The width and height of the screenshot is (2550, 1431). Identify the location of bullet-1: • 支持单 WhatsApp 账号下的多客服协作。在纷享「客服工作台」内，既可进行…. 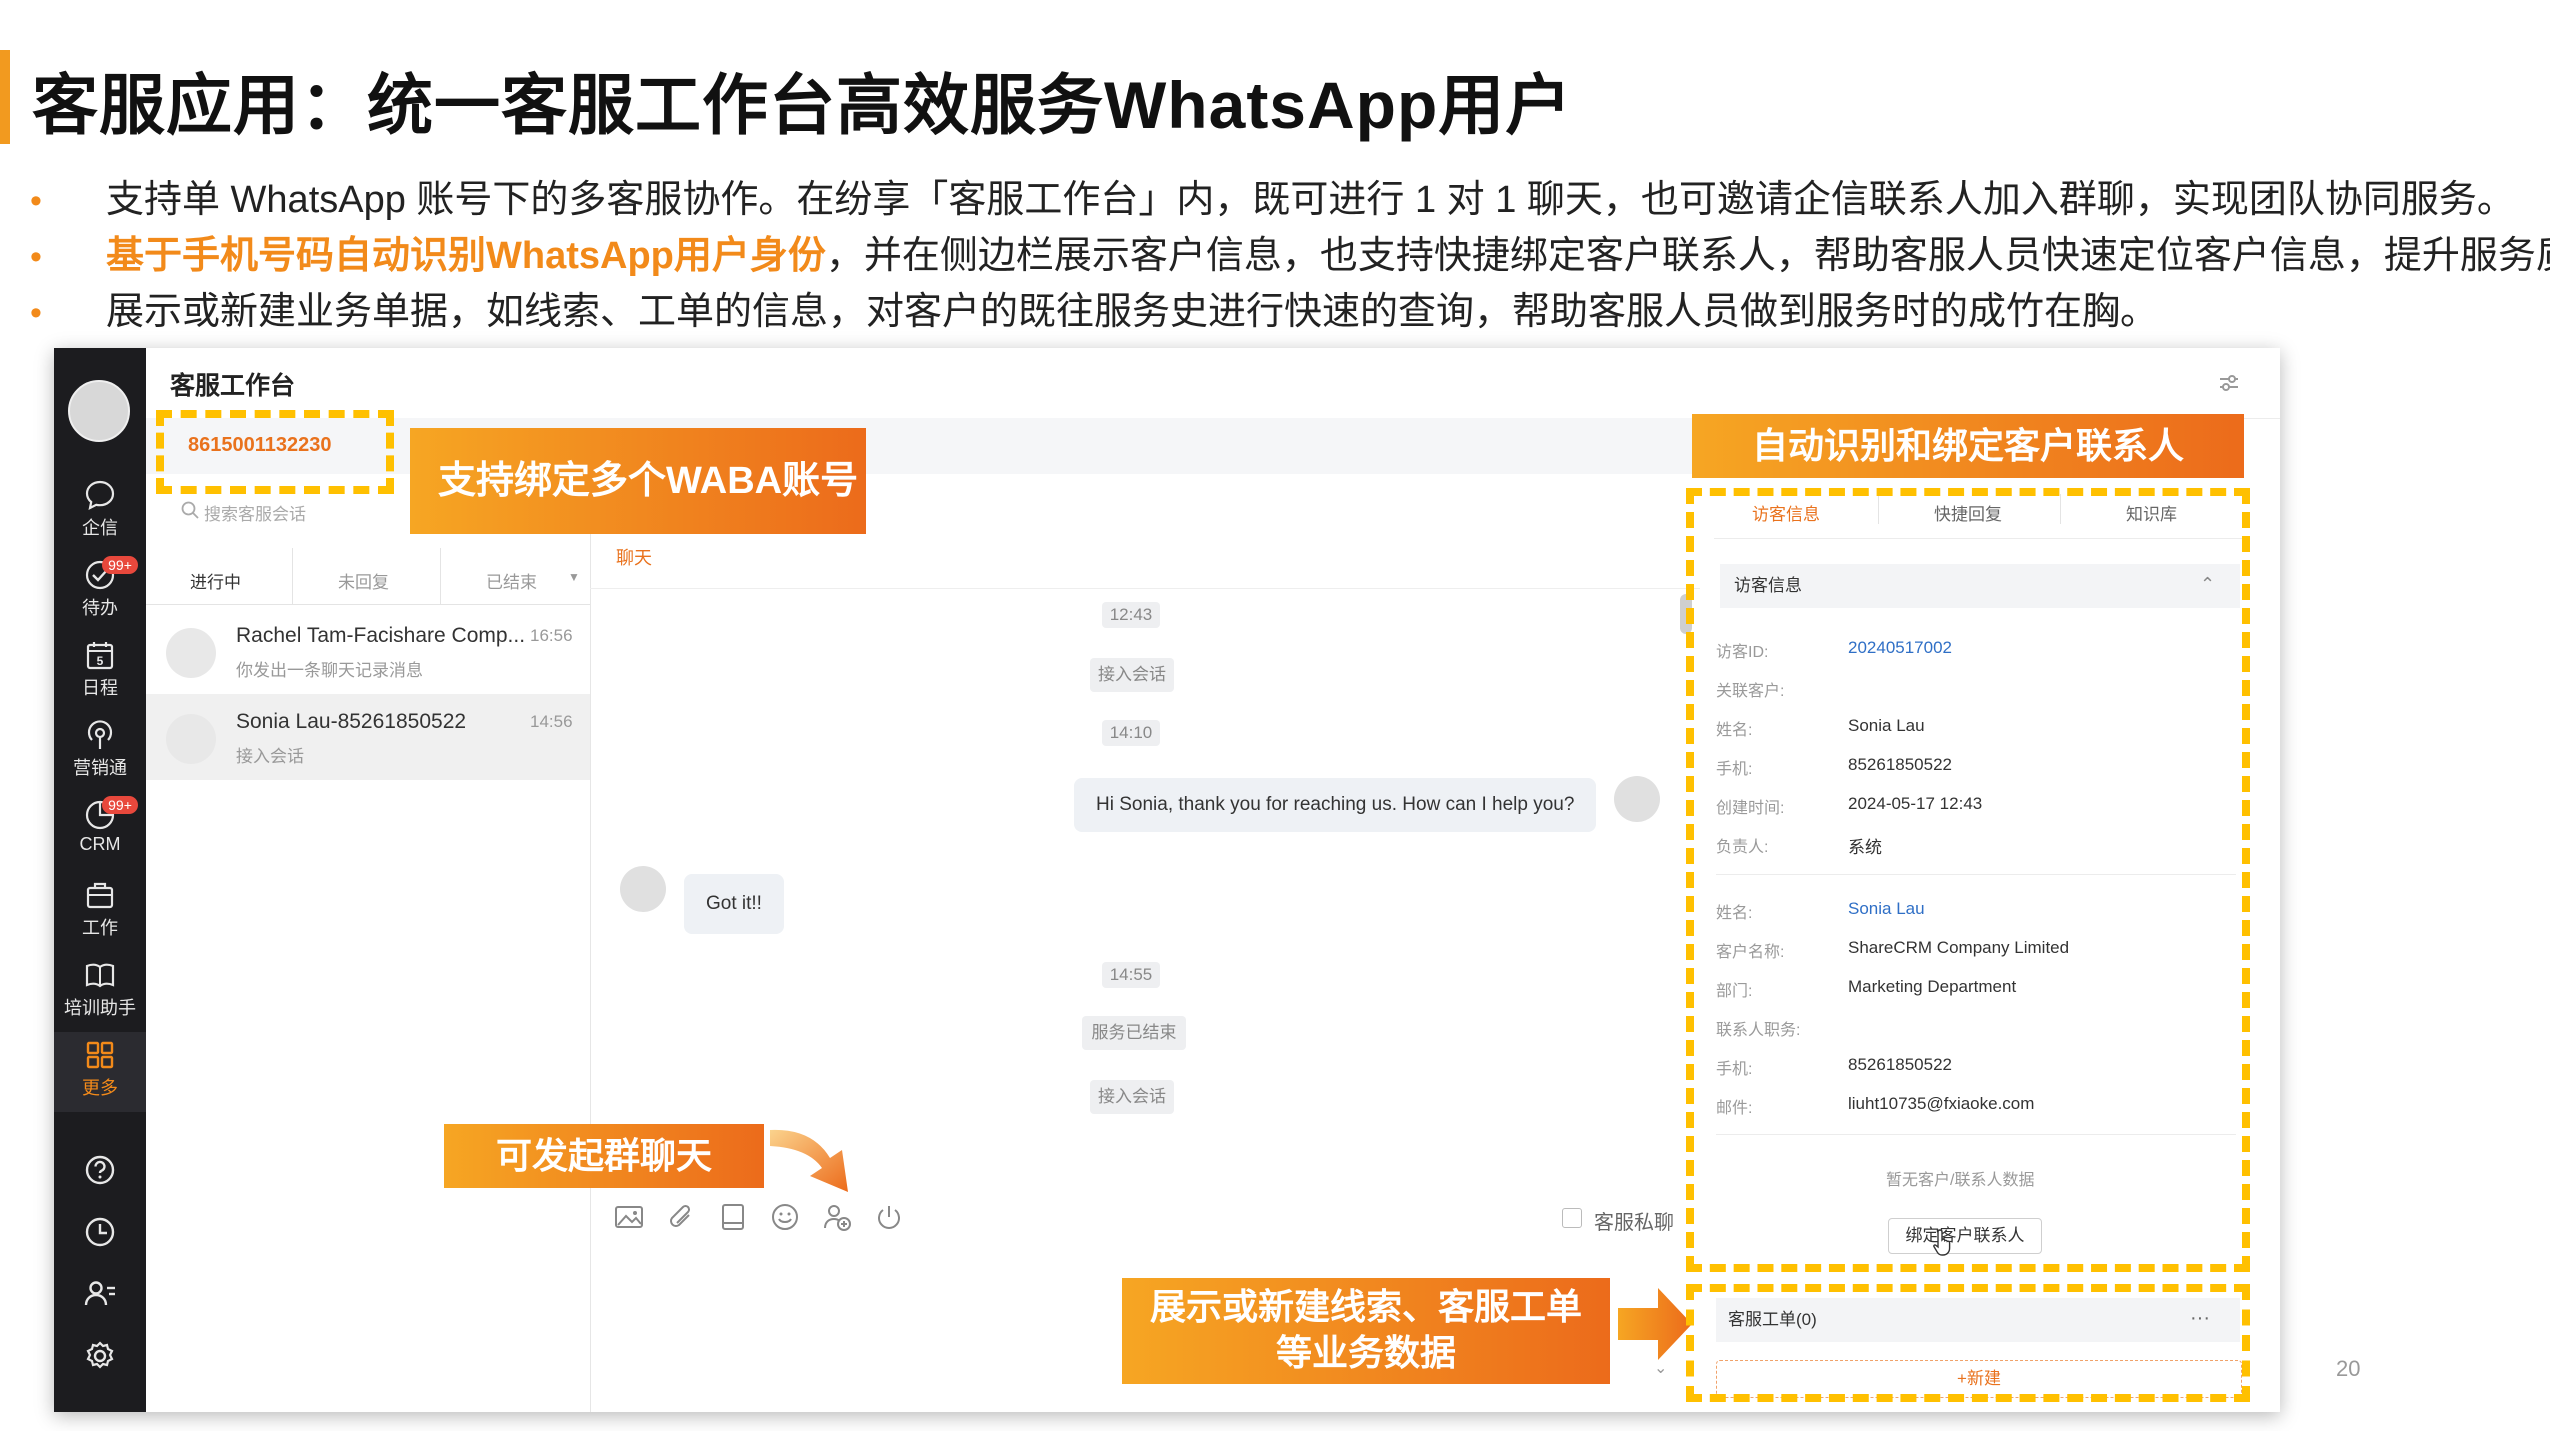
(1272, 200).